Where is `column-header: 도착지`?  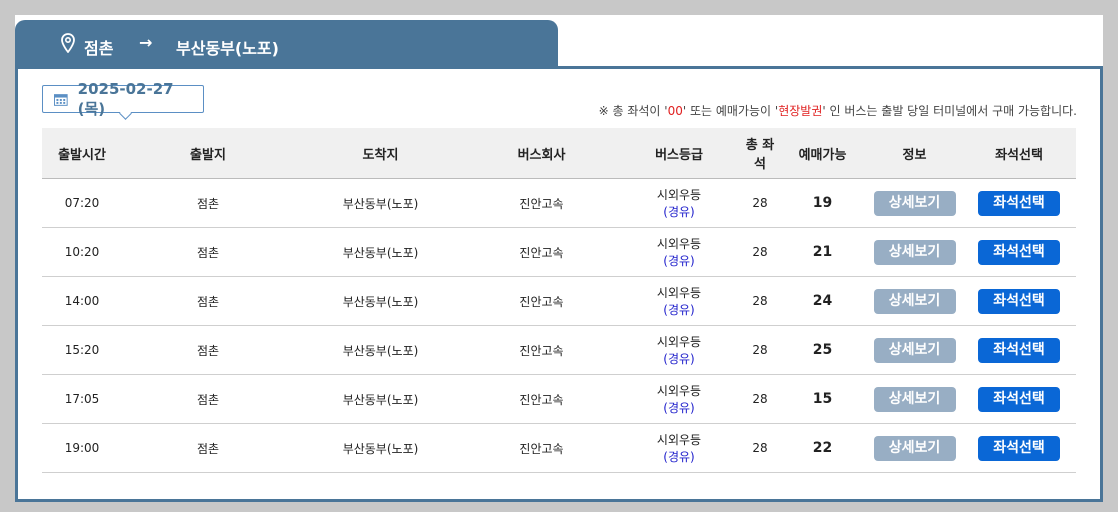
column-header: 도착지 is located at coordinates (380, 153).